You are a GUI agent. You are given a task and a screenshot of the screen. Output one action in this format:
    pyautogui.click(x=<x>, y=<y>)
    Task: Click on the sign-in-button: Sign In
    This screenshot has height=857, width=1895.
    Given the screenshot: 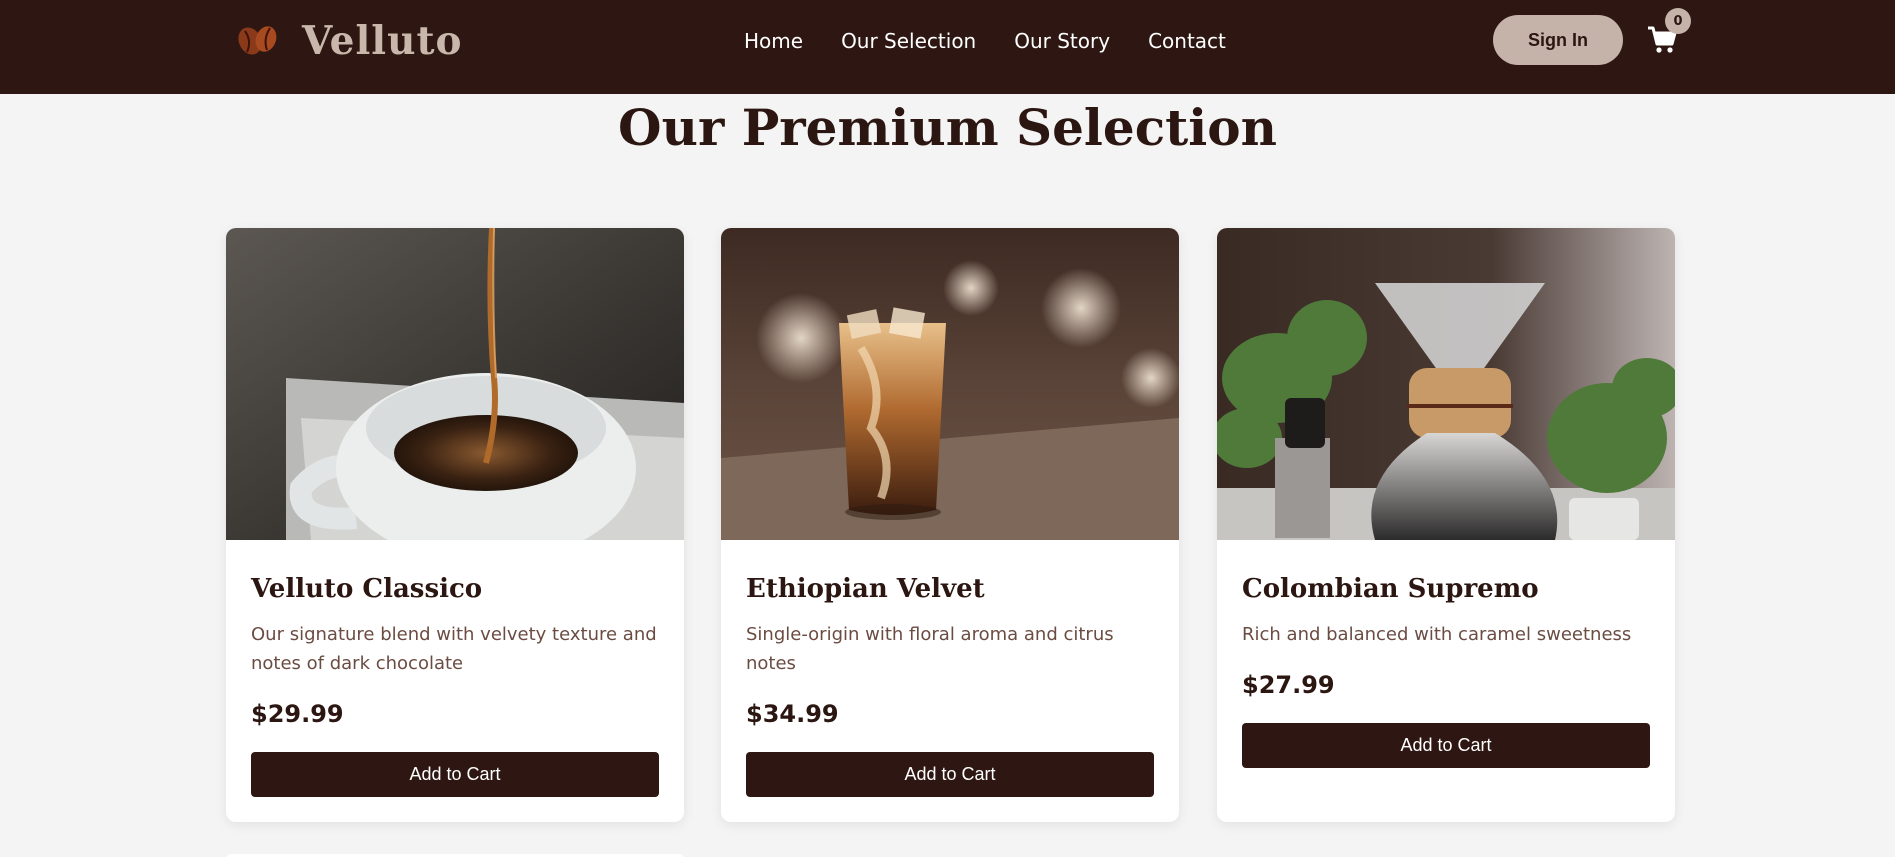 What is the action you would take?
    pyautogui.click(x=1558, y=40)
    